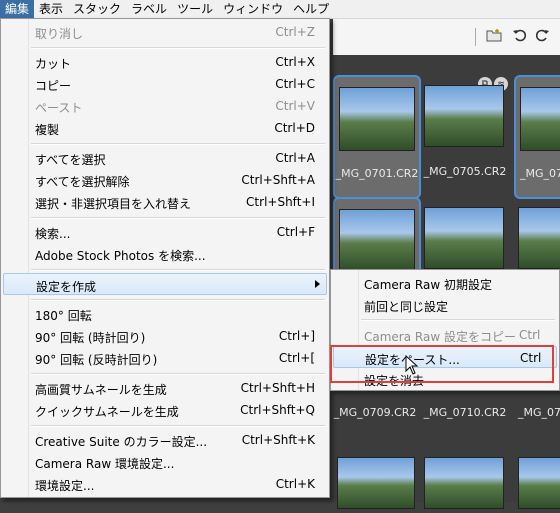 The height and width of the screenshot is (513, 560). I want to click on menu-item-shortcut: Ctrl+A, so click(295, 158).